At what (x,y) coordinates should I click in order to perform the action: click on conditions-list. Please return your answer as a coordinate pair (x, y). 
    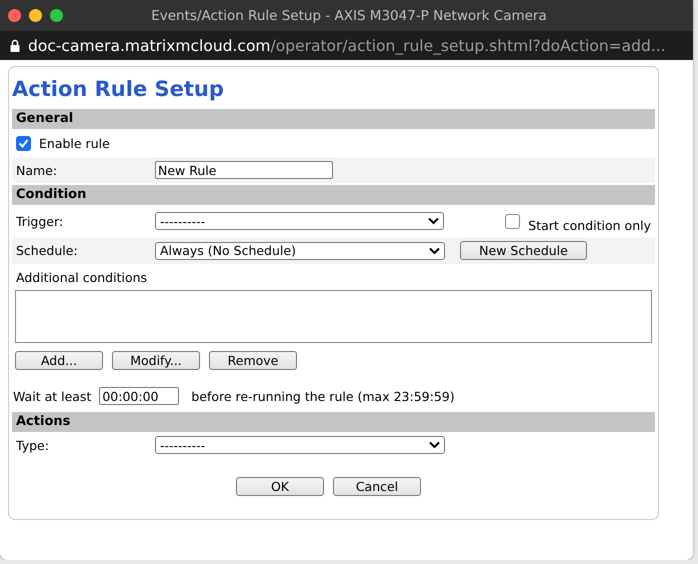
    Looking at the image, I should click on (333, 316).